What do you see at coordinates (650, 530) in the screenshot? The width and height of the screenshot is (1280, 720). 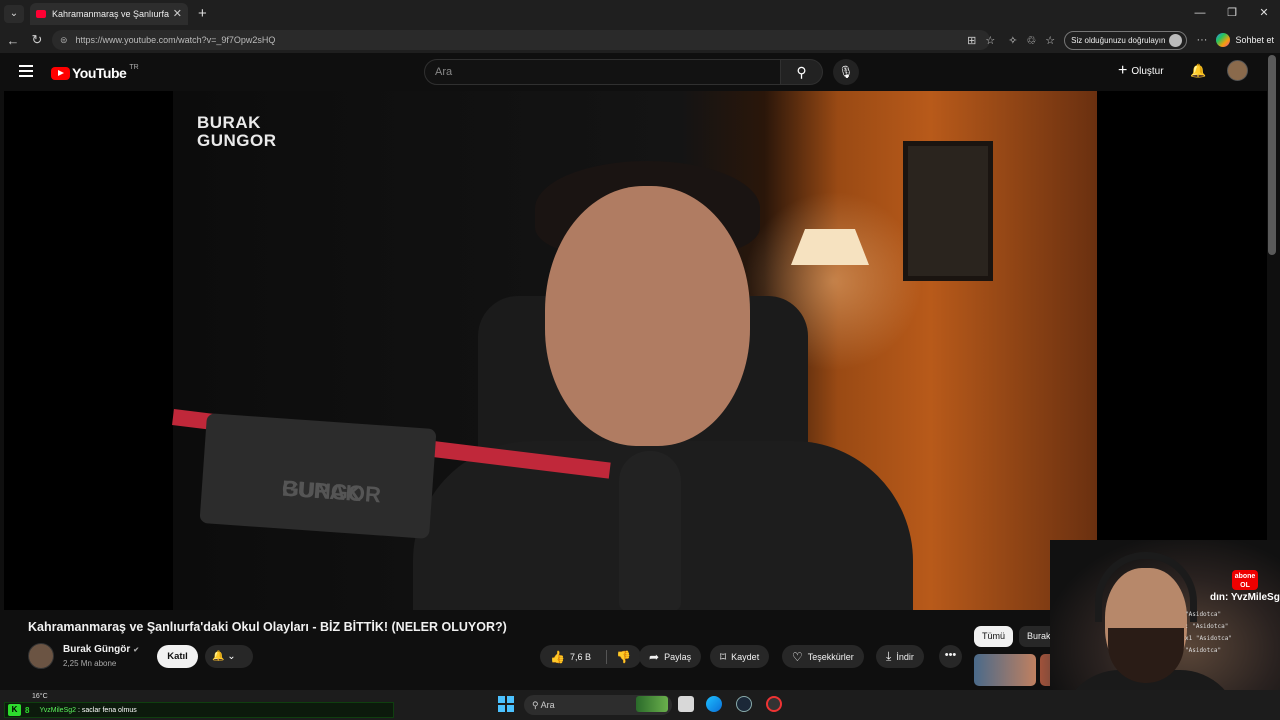 I see `microphone` at bounding box center [650, 530].